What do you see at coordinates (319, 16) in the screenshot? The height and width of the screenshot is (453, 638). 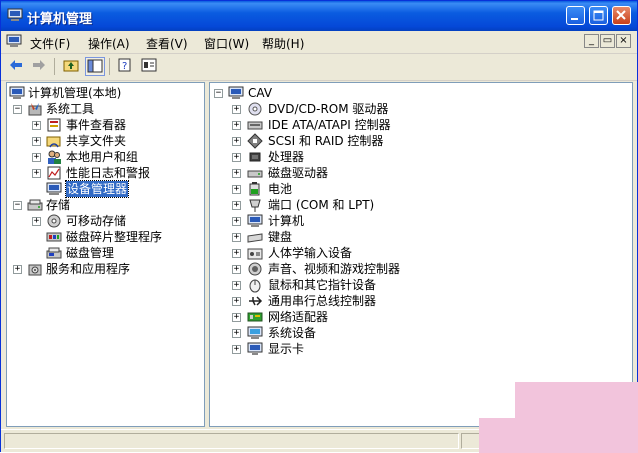 I see `title-bar: 计算机管理` at bounding box center [319, 16].